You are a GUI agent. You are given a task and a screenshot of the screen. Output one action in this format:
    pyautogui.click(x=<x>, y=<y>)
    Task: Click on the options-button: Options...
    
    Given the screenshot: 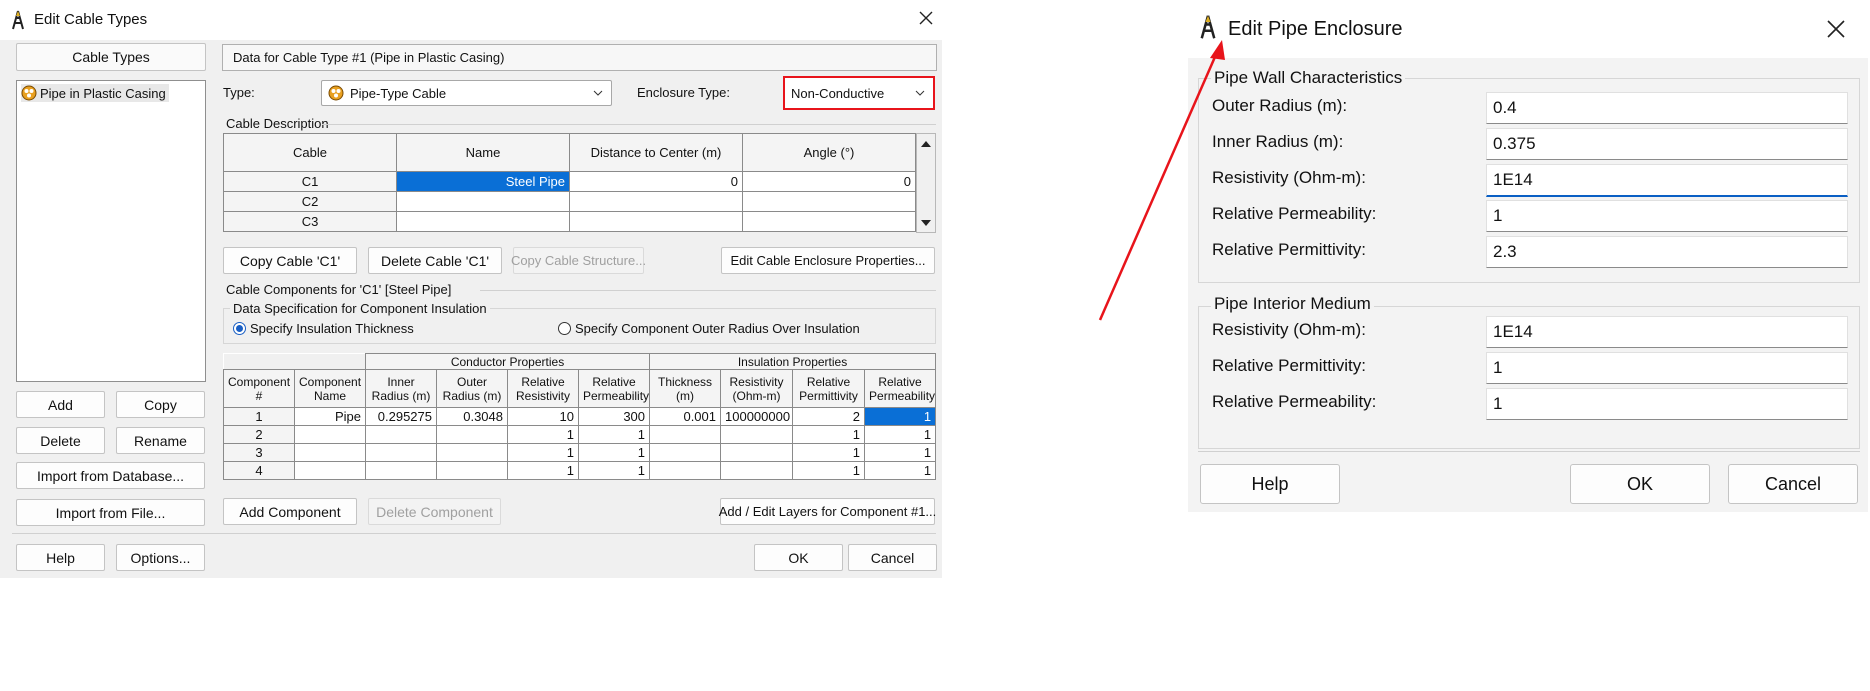 What is the action you would take?
    pyautogui.click(x=160, y=557)
    